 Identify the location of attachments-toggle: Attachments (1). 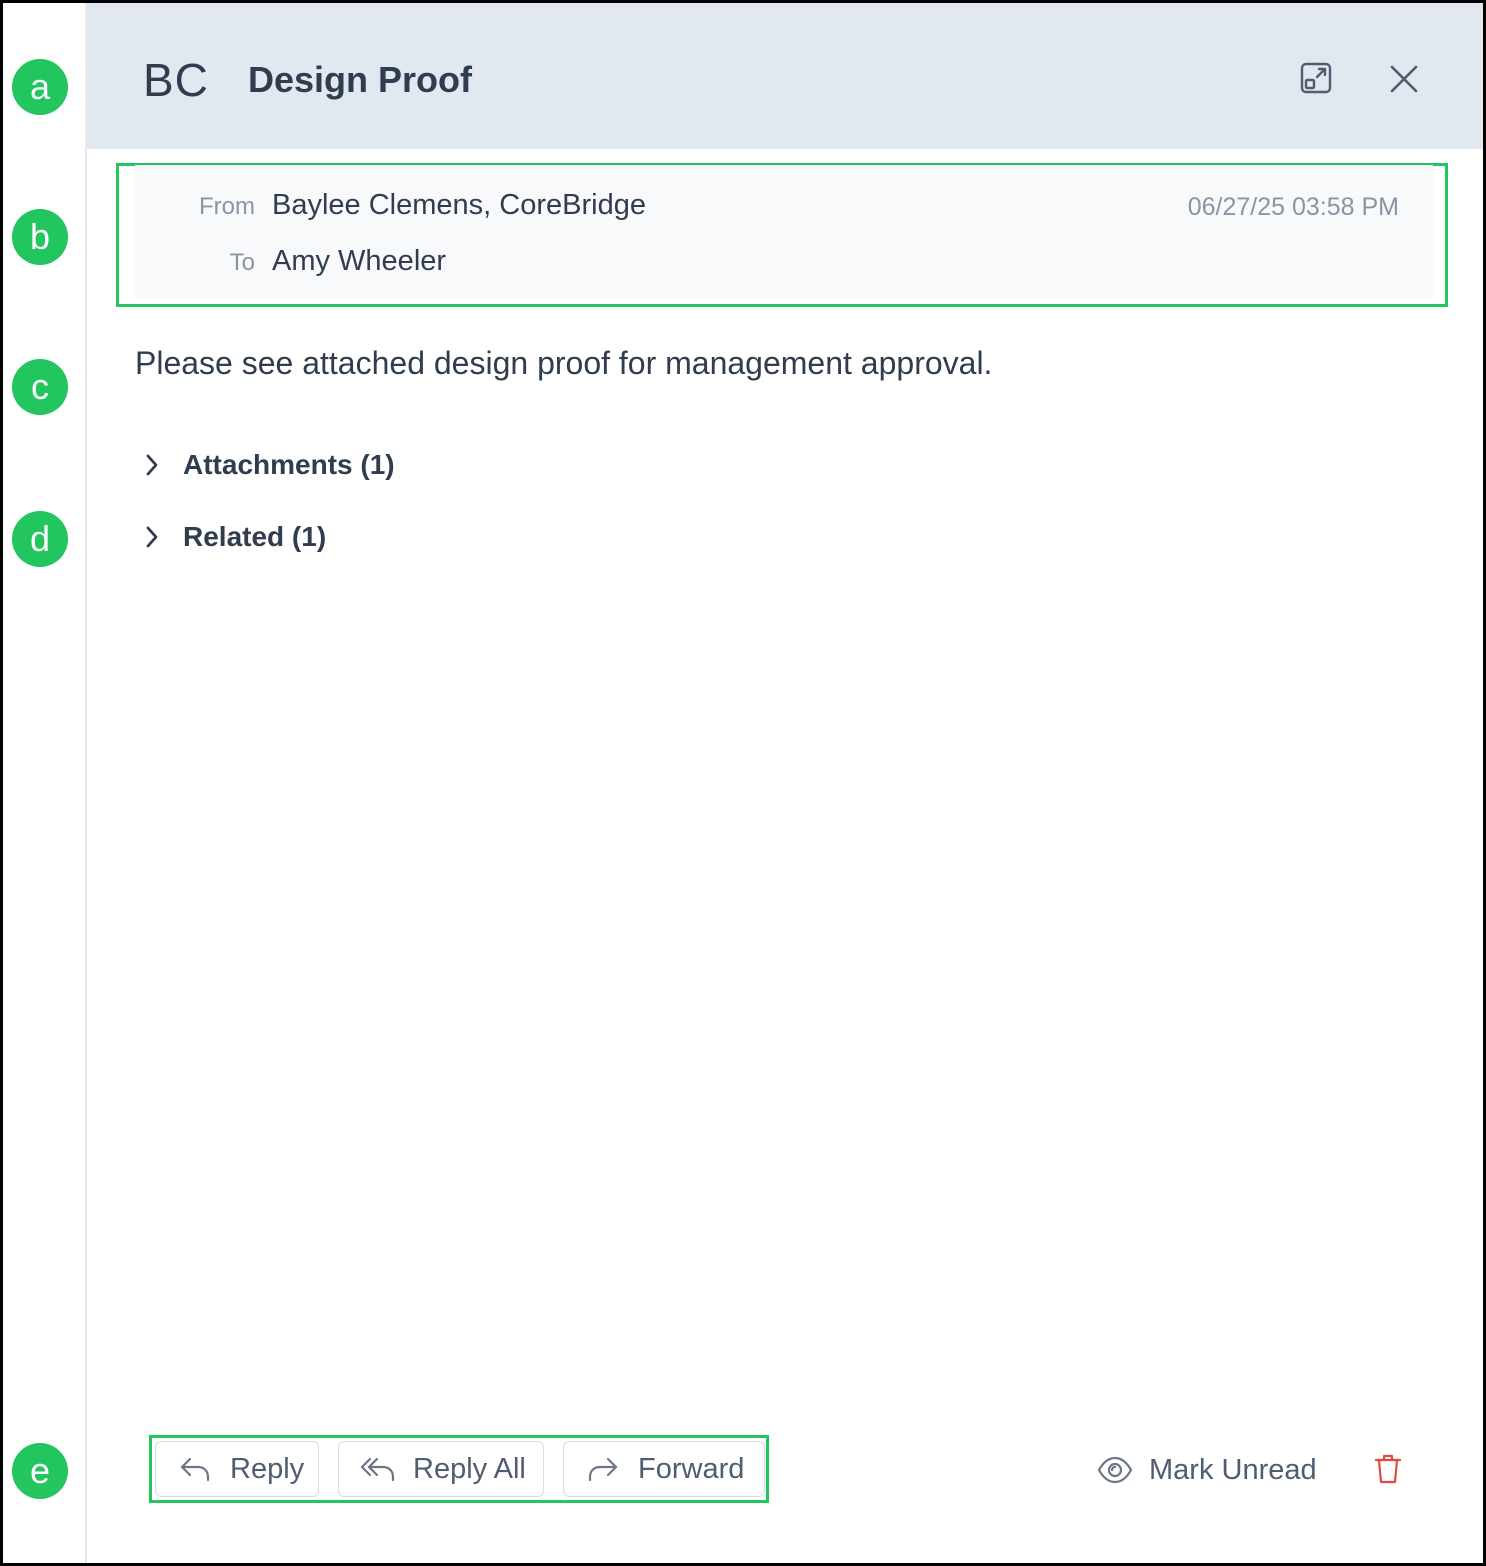
(266, 465).